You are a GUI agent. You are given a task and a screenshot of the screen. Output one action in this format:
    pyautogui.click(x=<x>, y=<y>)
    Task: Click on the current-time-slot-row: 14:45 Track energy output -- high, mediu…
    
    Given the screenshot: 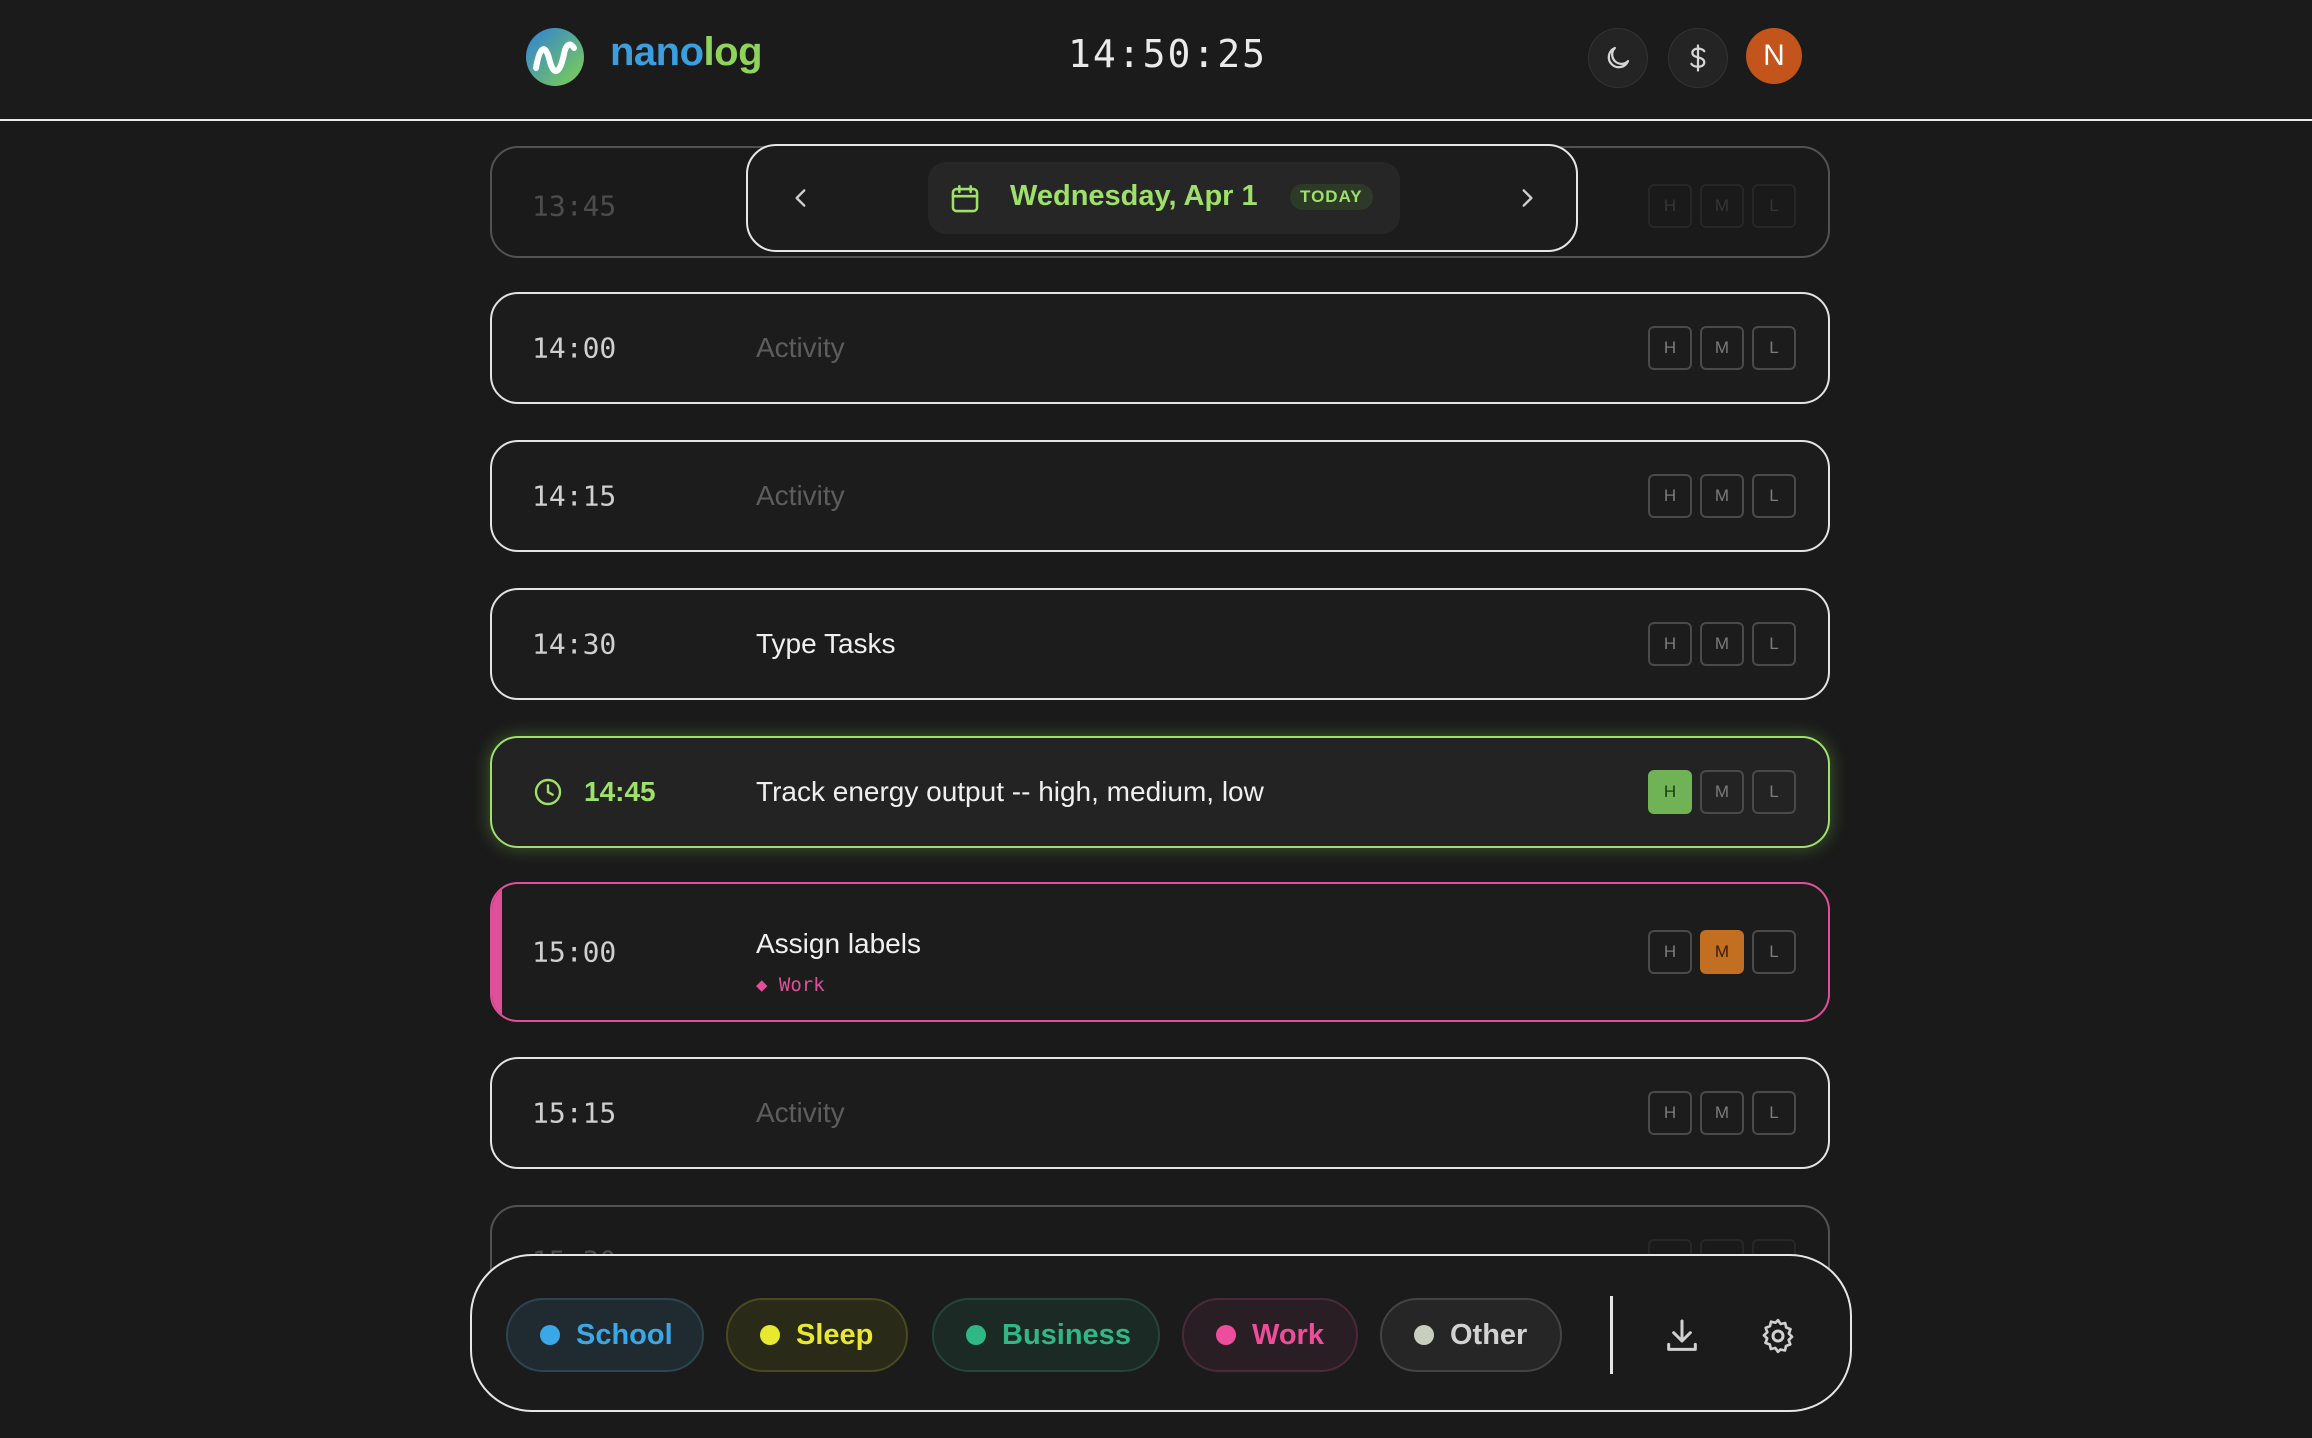 What is the action you would take?
    pyautogui.click(x=1160, y=792)
    